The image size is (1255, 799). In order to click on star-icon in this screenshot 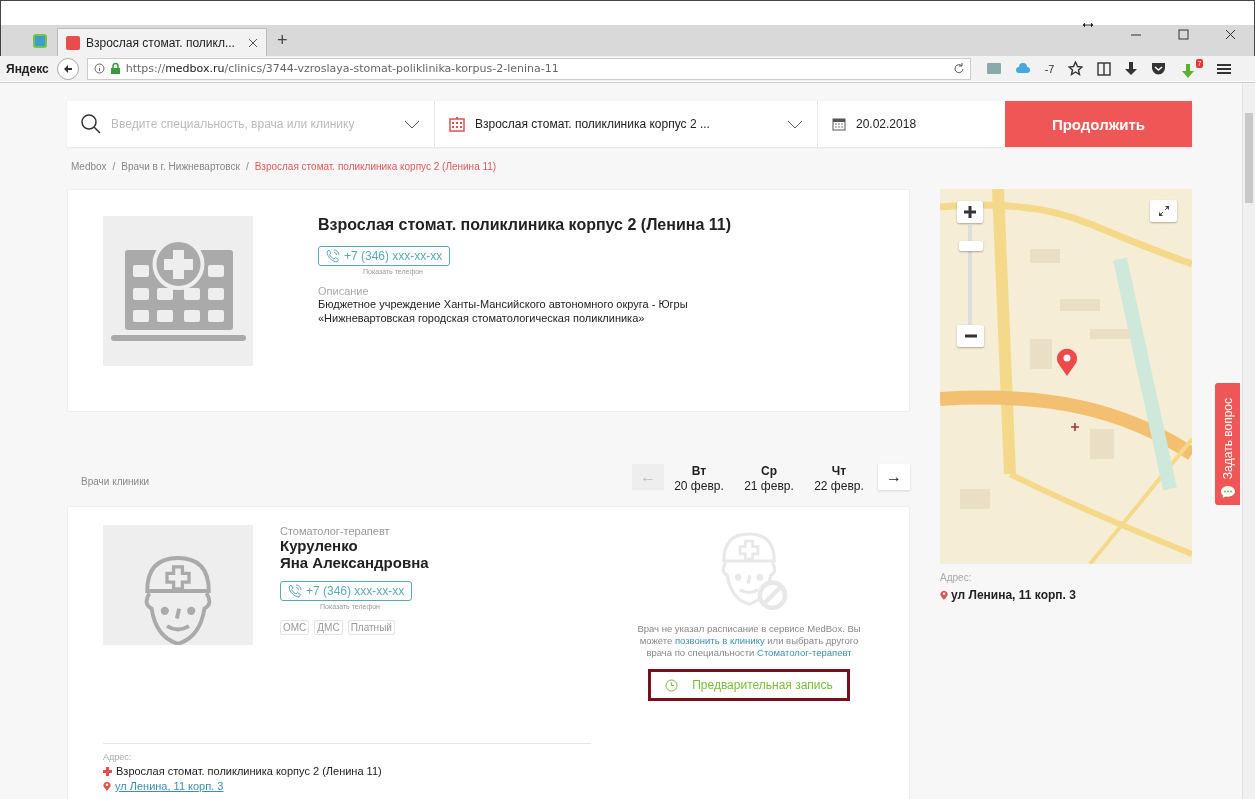, I will do `click(1076, 68)`.